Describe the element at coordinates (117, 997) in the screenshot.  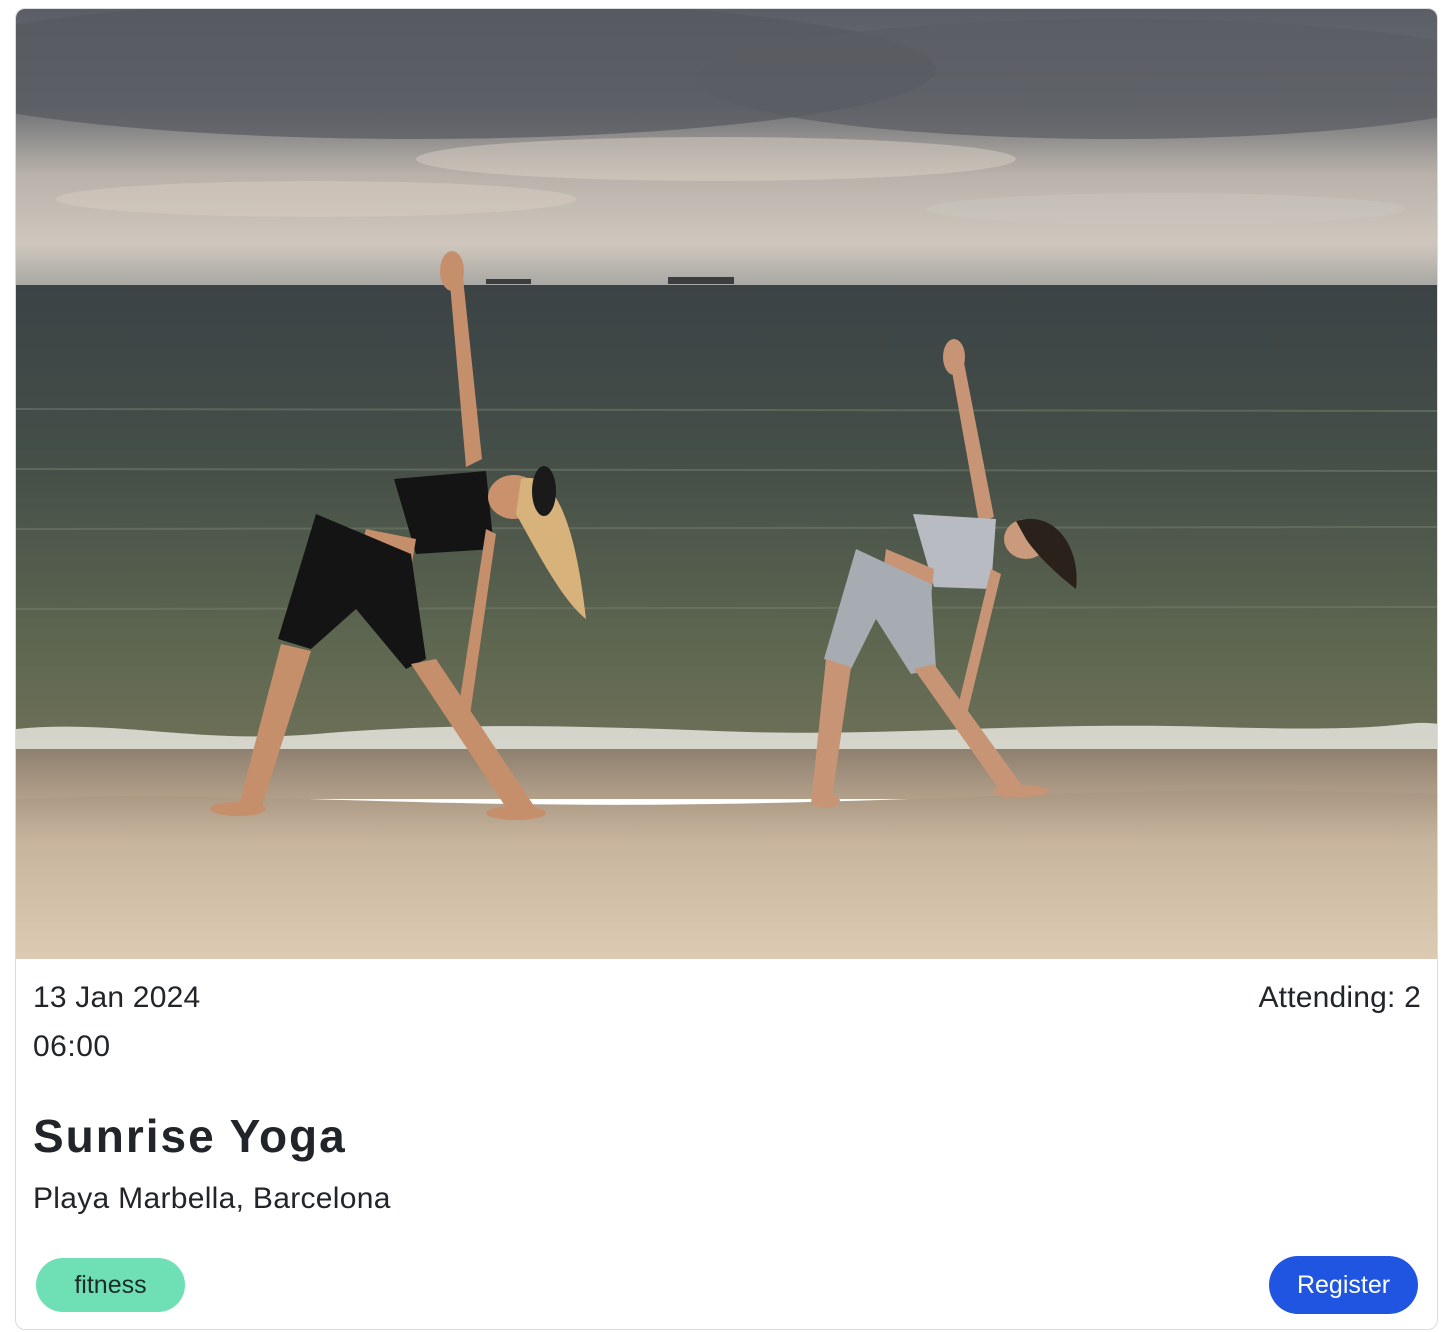
I see `event-date: 13 Jan 2024` at that location.